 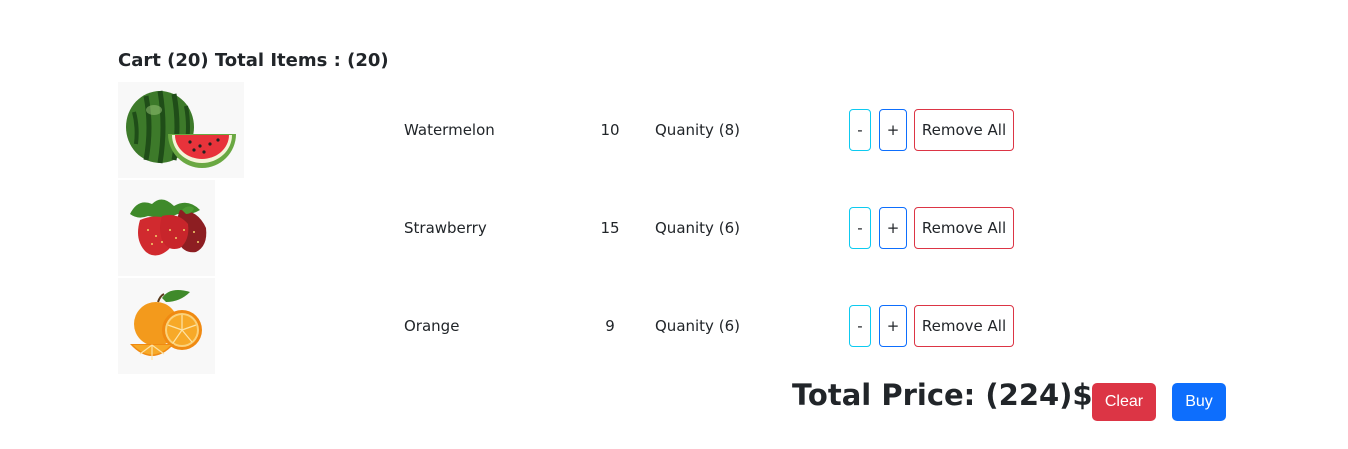 What do you see at coordinates (729, 130) in the screenshot?
I see `quantity-value: (8)` at bounding box center [729, 130].